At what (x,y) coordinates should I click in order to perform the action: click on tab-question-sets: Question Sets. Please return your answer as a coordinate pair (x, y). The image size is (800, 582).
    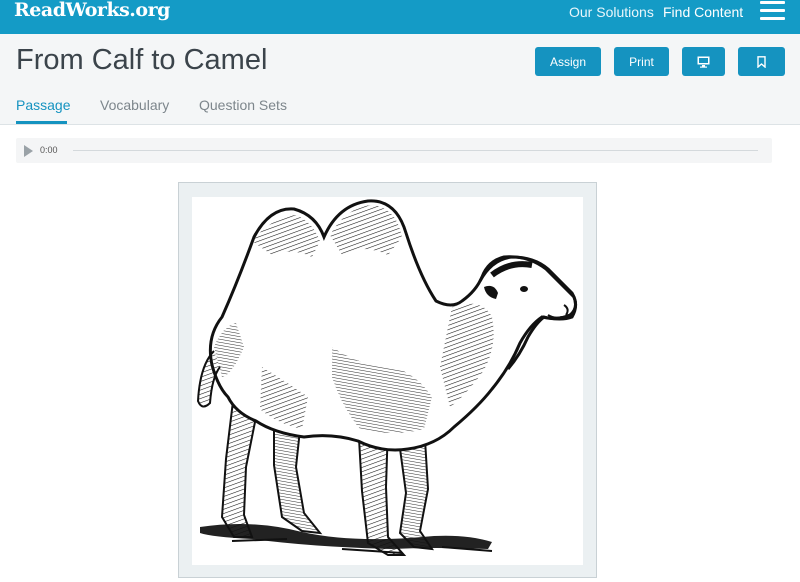
    Looking at the image, I should click on (243, 105).